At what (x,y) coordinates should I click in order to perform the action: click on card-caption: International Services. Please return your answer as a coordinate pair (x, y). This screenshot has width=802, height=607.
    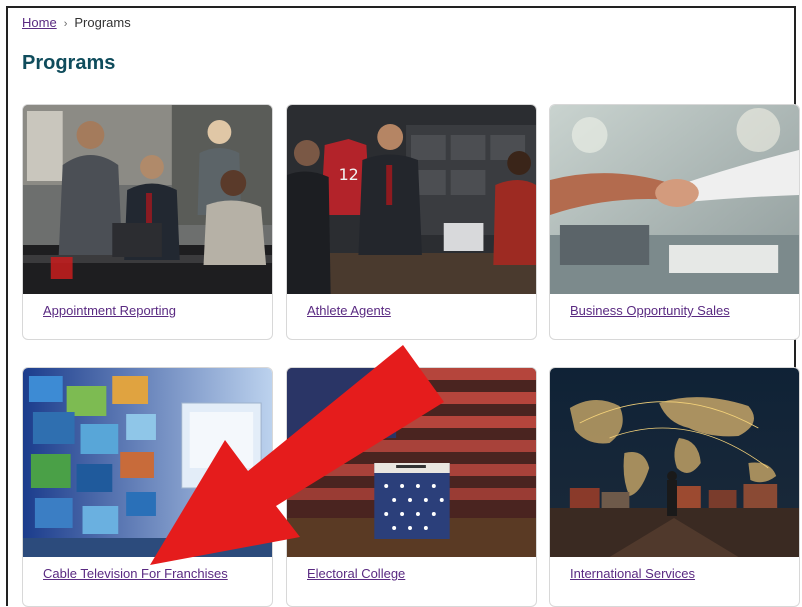
    Looking at the image, I should click on (674, 580).